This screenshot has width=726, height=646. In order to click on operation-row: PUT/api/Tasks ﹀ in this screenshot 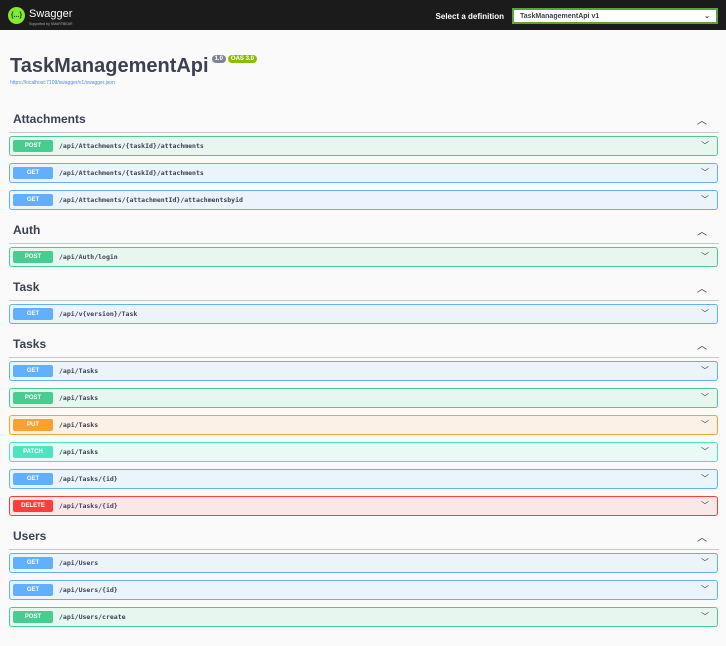, I will do `click(363, 425)`.